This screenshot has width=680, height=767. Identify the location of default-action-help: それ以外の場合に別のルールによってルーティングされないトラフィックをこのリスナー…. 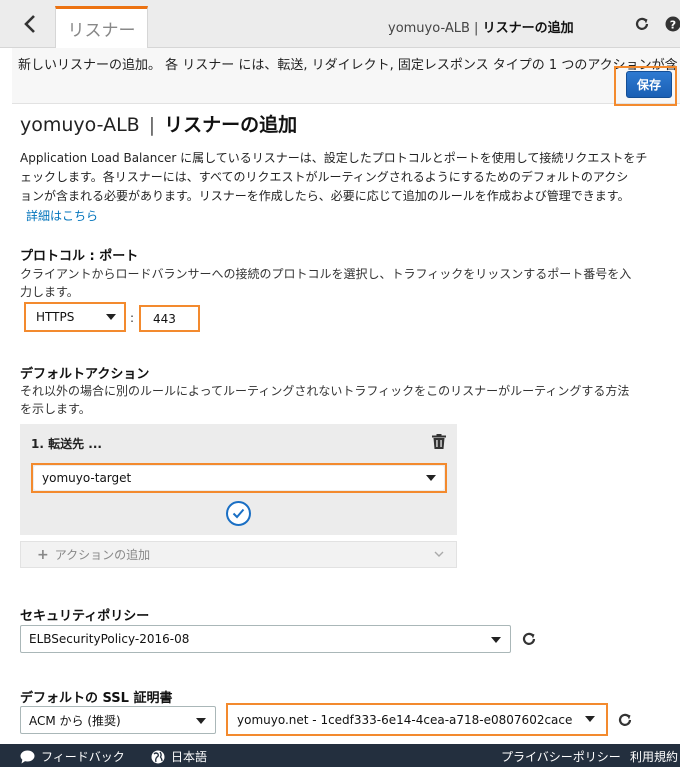
(347, 400).